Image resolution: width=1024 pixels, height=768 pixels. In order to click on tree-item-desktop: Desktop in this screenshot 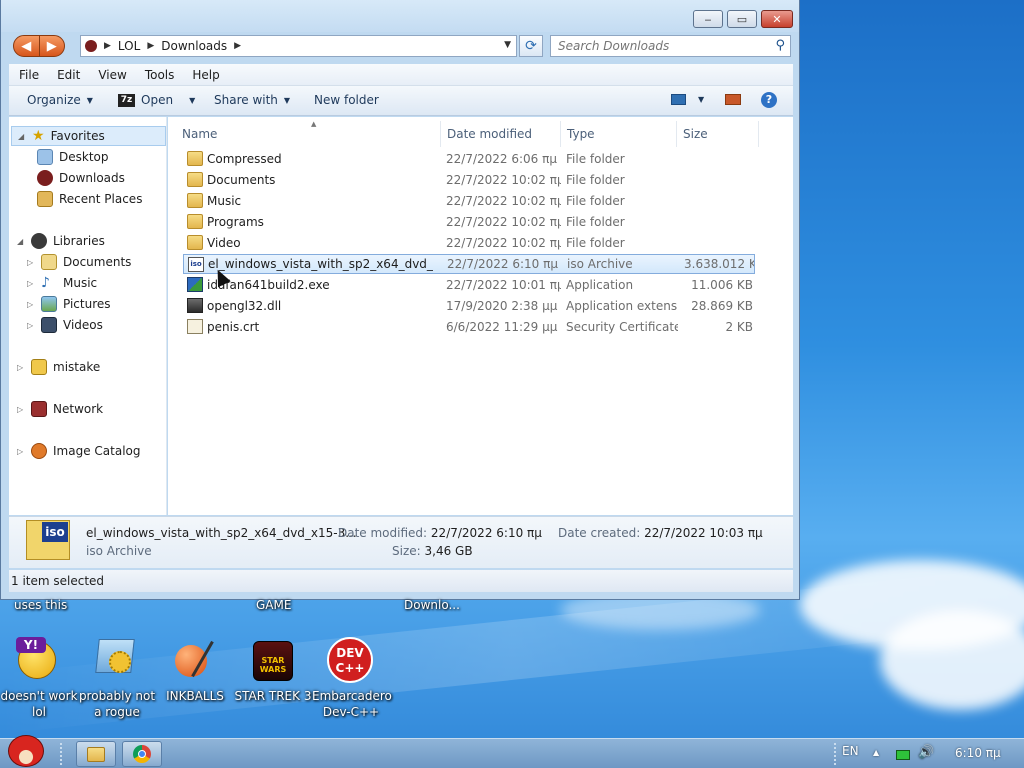, I will do `click(73, 157)`.